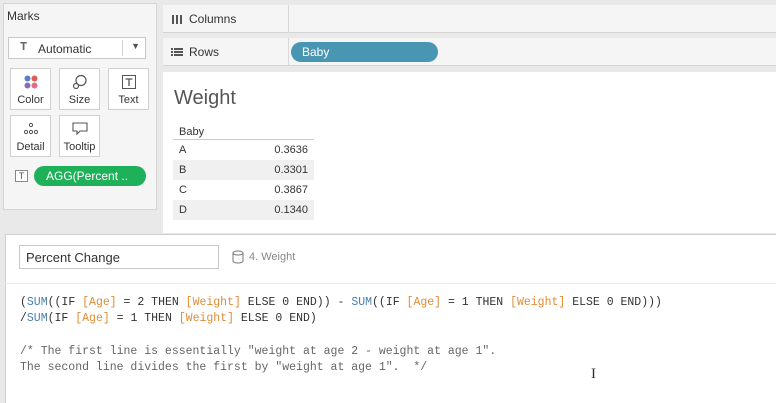 Image resolution: width=776 pixels, height=403 pixels. I want to click on row-value: 0.3636, so click(291, 150).